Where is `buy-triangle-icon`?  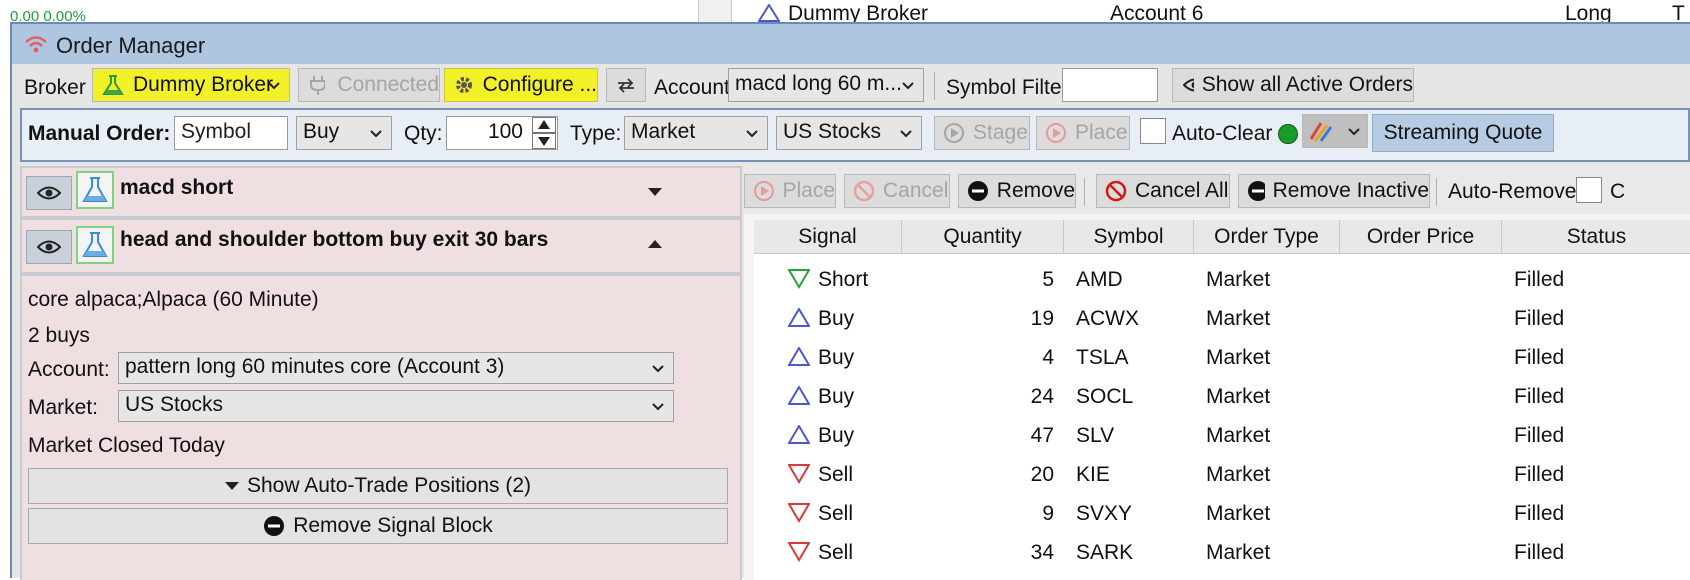
buy-triangle-icon is located at coordinates (799, 434).